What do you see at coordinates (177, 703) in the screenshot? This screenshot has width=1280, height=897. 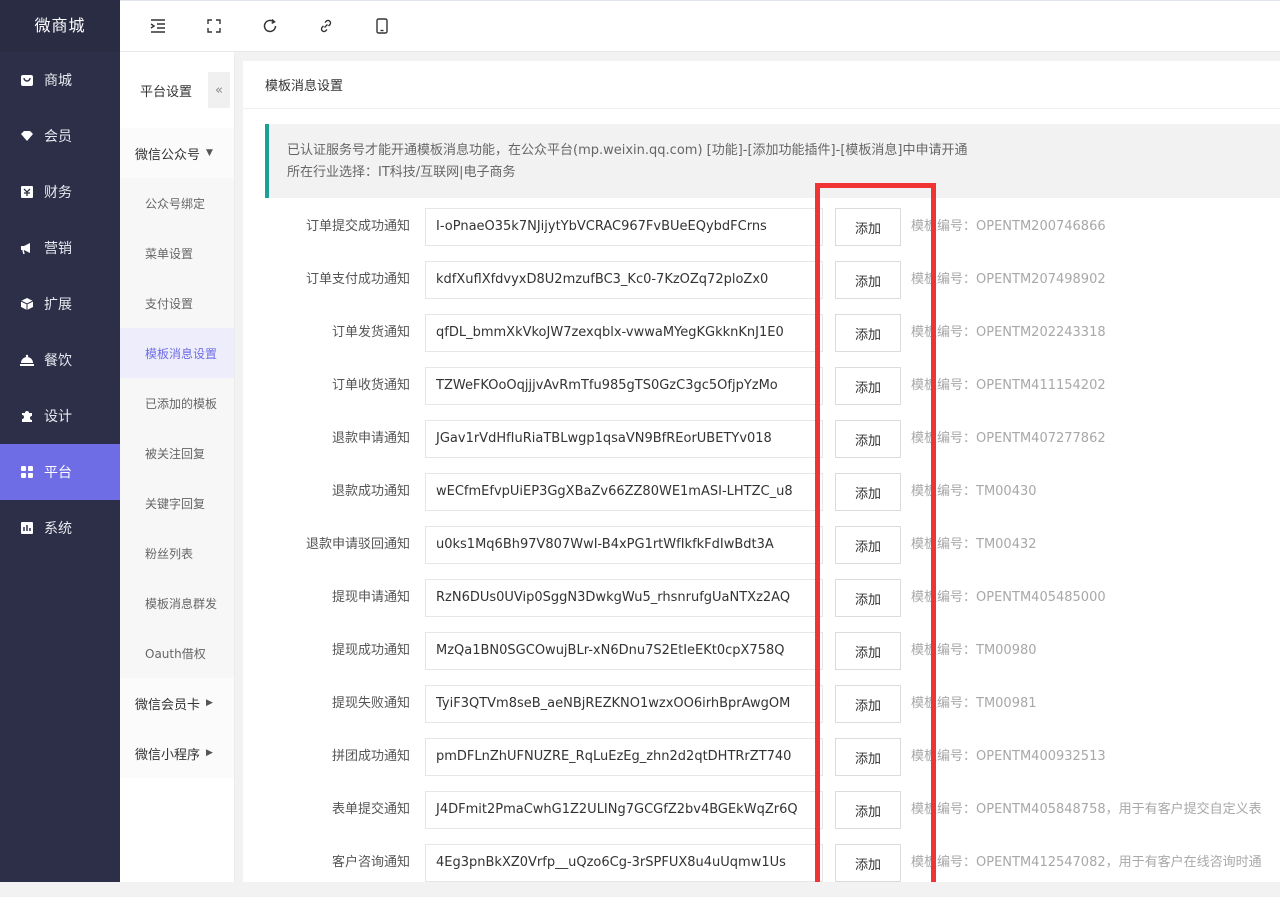 I see `group-wechat-card: 微信会员卡 ▶` at bounding box center [177, 703].